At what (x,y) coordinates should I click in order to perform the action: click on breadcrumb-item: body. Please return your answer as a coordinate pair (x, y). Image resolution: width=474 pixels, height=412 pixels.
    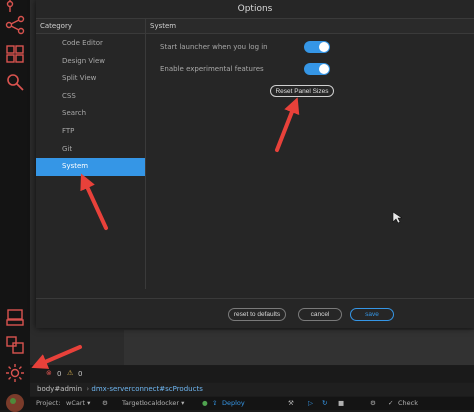
    Looking at the image, I should click on (45, 389).